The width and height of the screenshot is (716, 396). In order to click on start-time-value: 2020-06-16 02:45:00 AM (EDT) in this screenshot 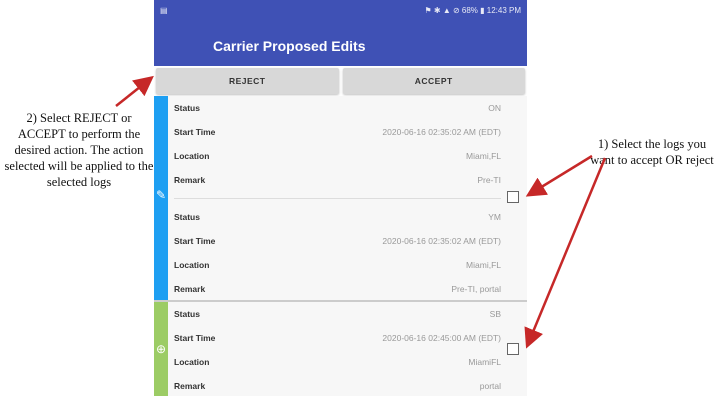, I will do `click(441, 338)`.